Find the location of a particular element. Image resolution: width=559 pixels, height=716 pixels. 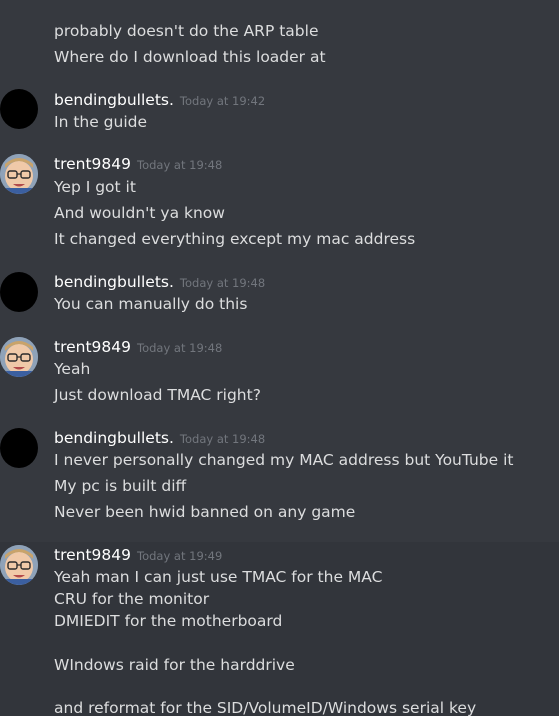

message-header: trent9849 Today at 19:49 is located at coordinates (138, 555).